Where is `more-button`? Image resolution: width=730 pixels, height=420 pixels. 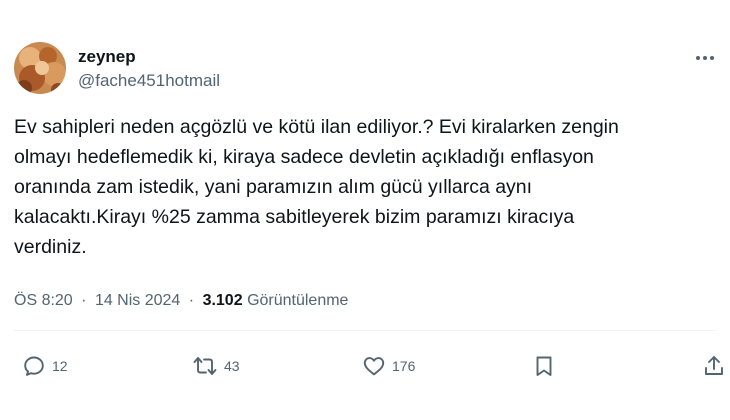
more-button is located at coordinates (705, 58).